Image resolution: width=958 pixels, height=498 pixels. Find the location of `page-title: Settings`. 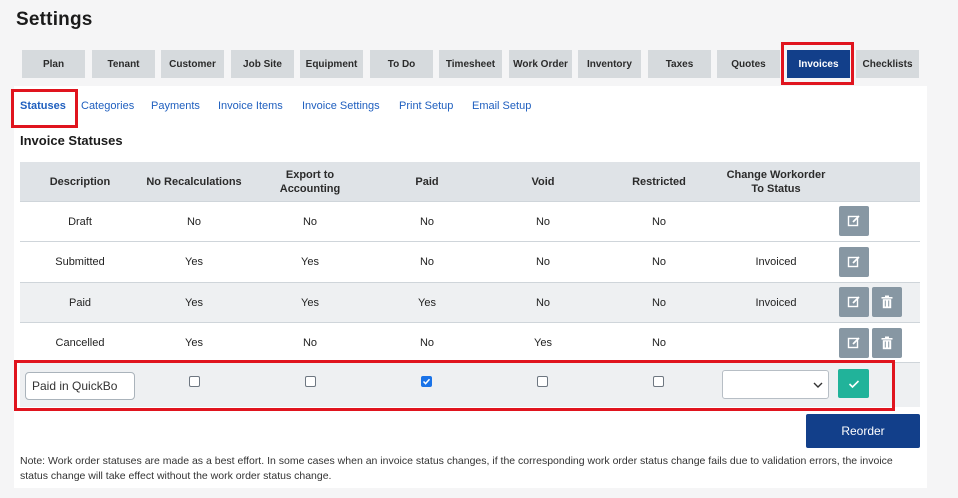

page-title: Settings is located at coordinates (54, 19).